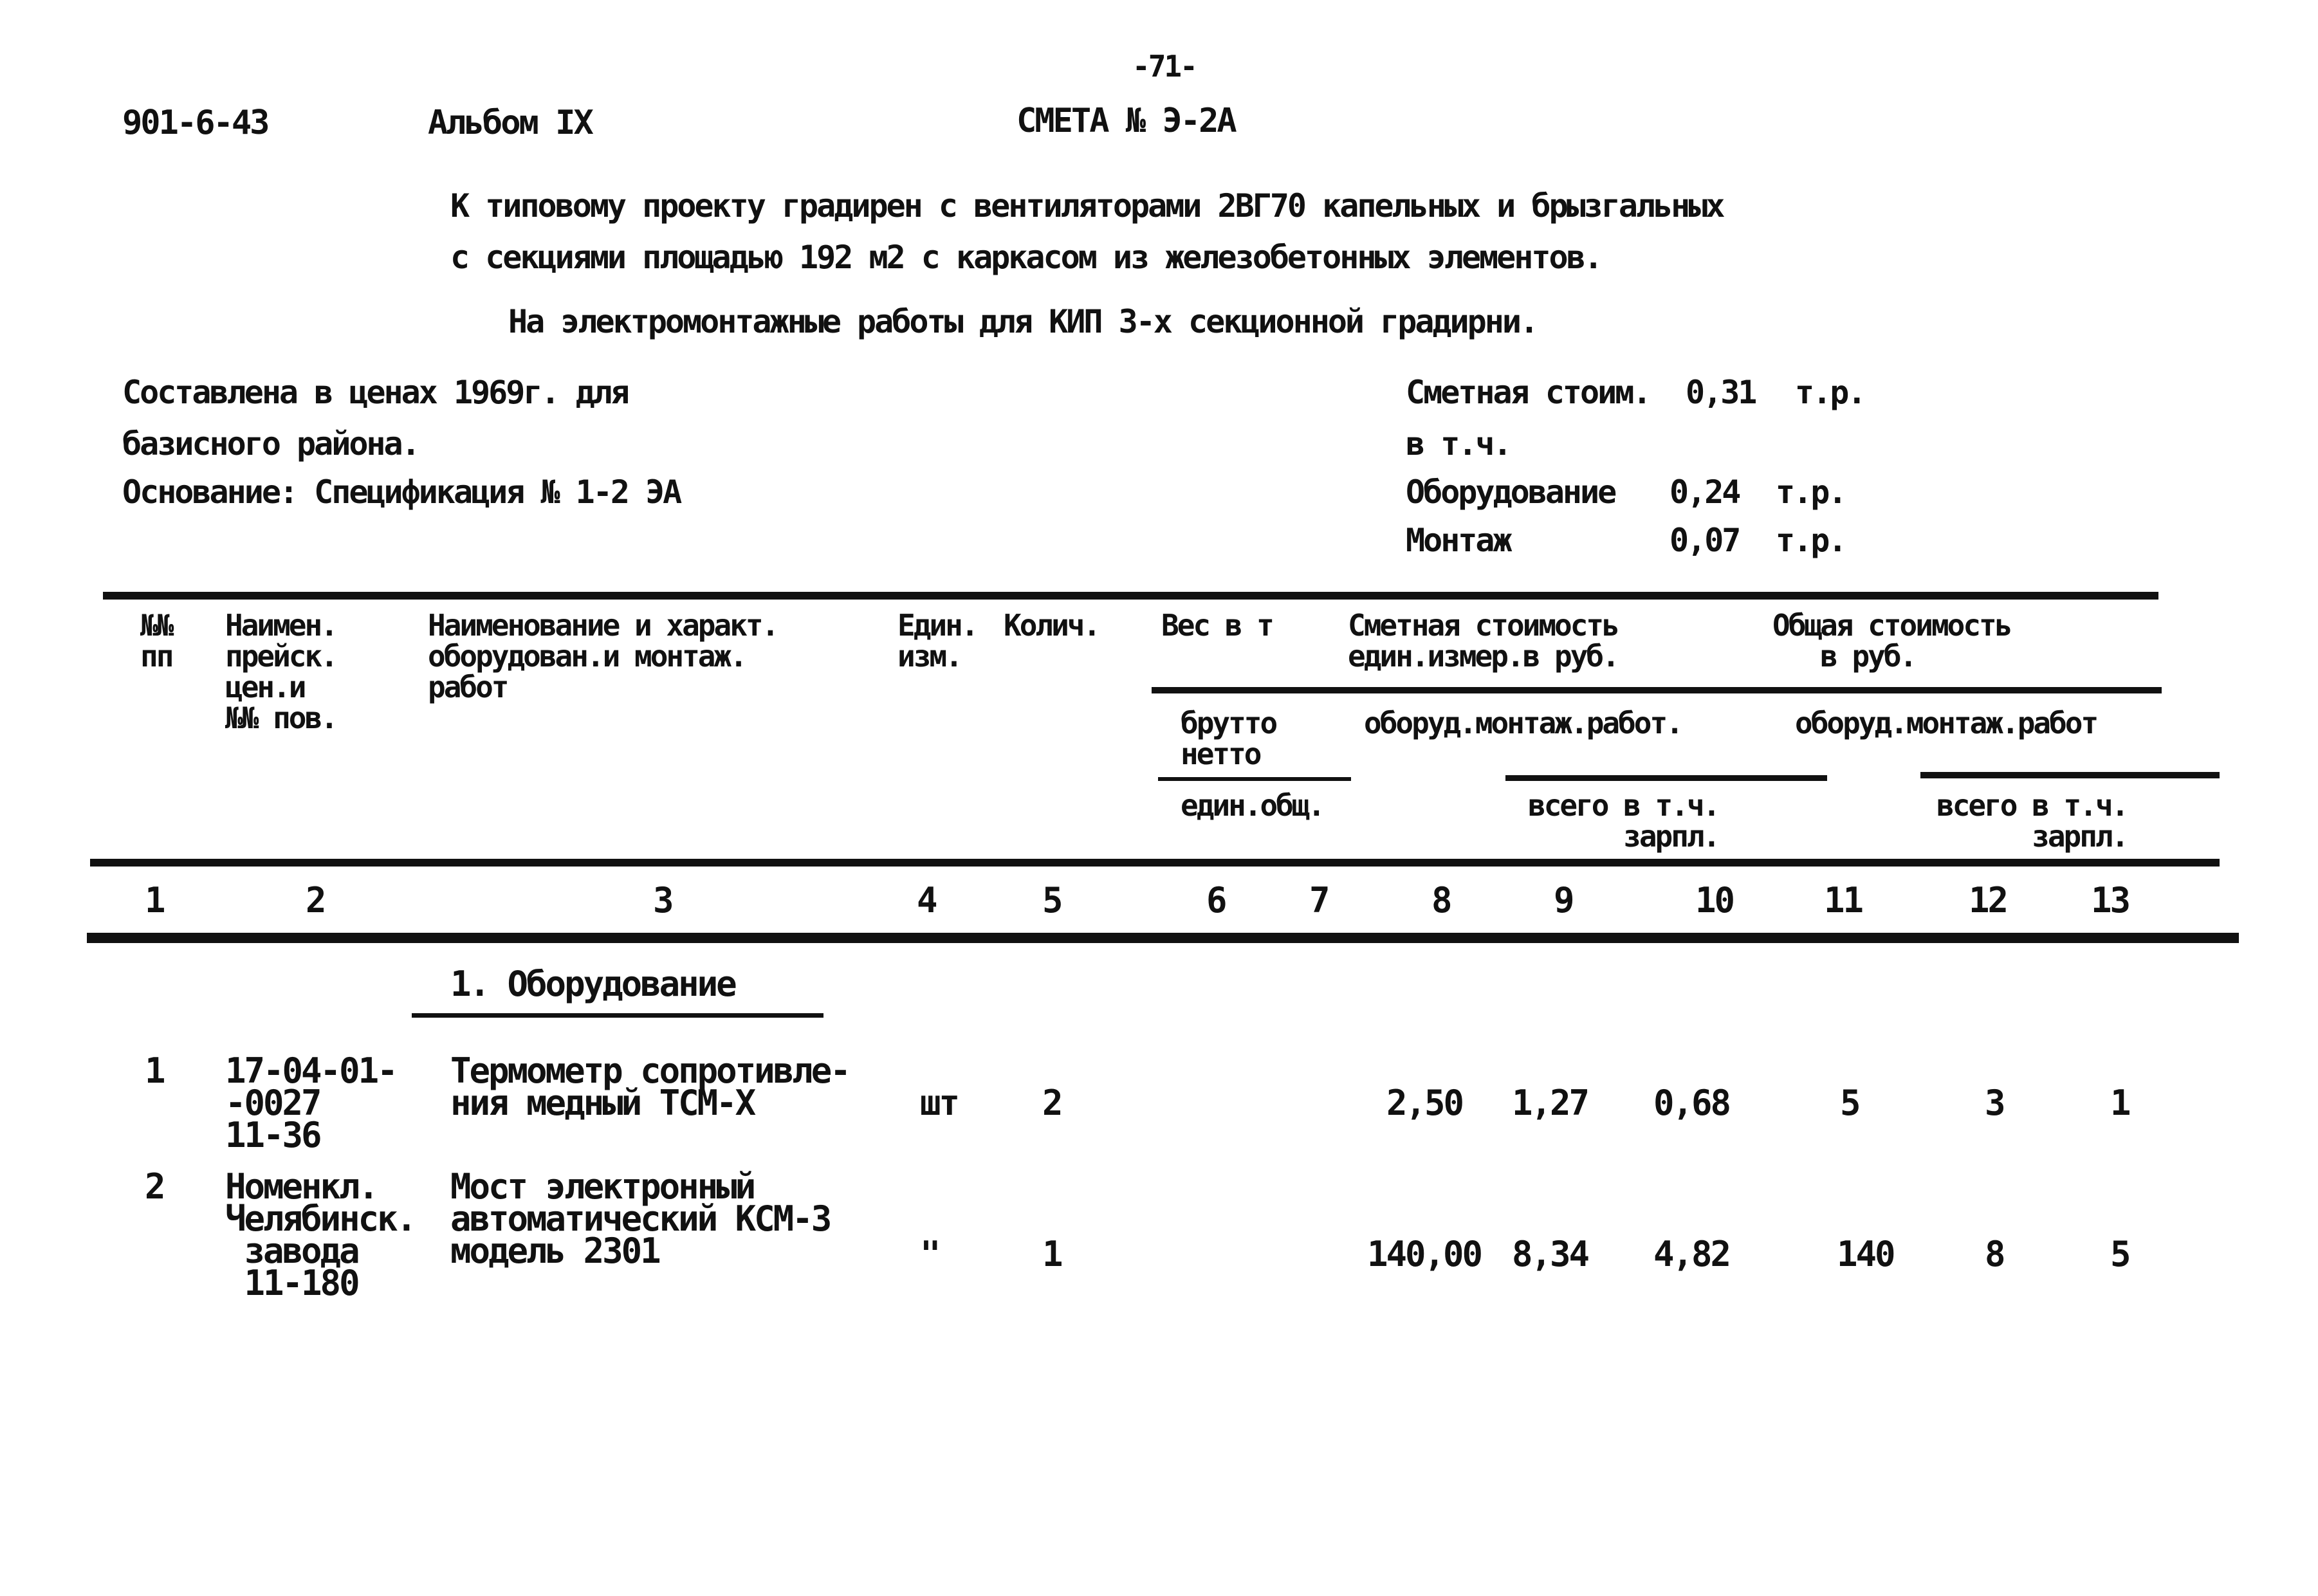  What do you see at coordinates (1564, 900) in the screenshot?
I see `column-number: 9` at bounding box center [1564, 900].